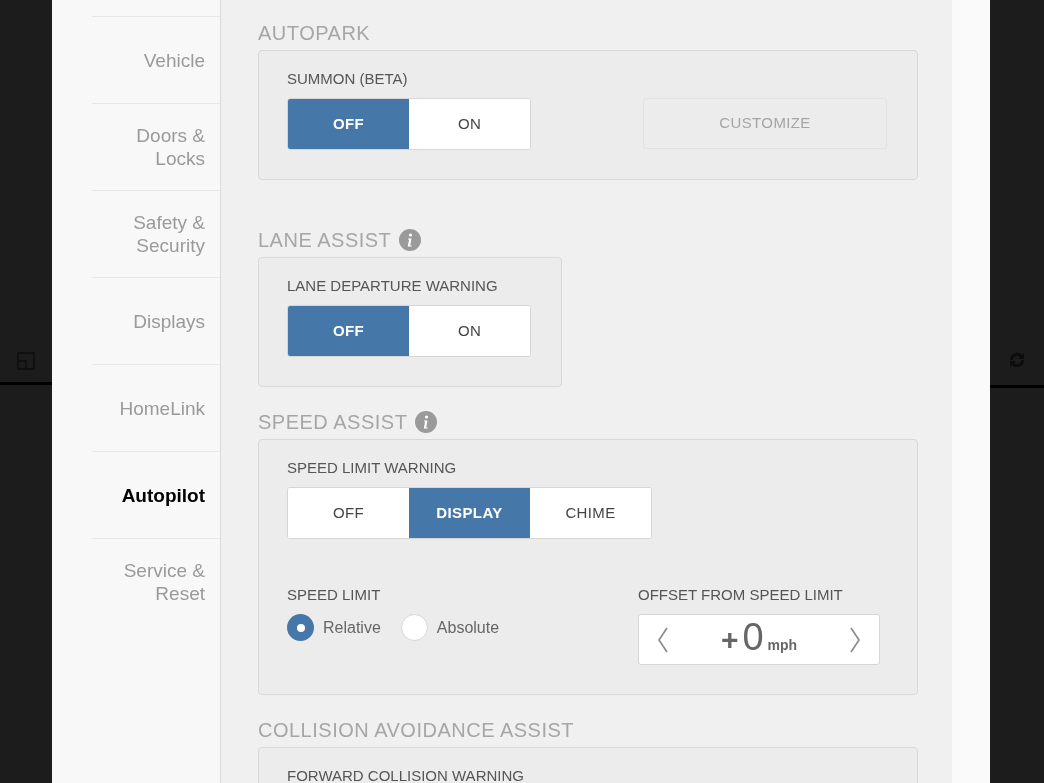  I want to click on sidebar-item: HomeLink, so click(162, 408).